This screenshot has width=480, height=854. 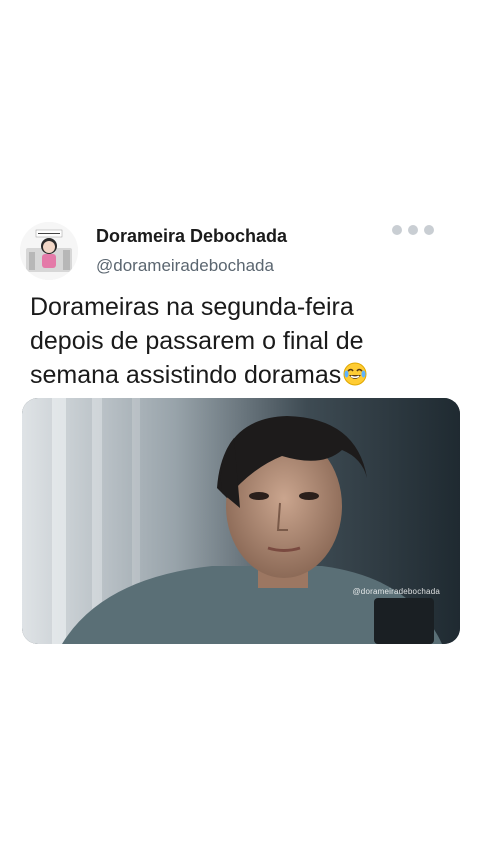 I want to click on avatar-illustration, so click(x=49, y=251).